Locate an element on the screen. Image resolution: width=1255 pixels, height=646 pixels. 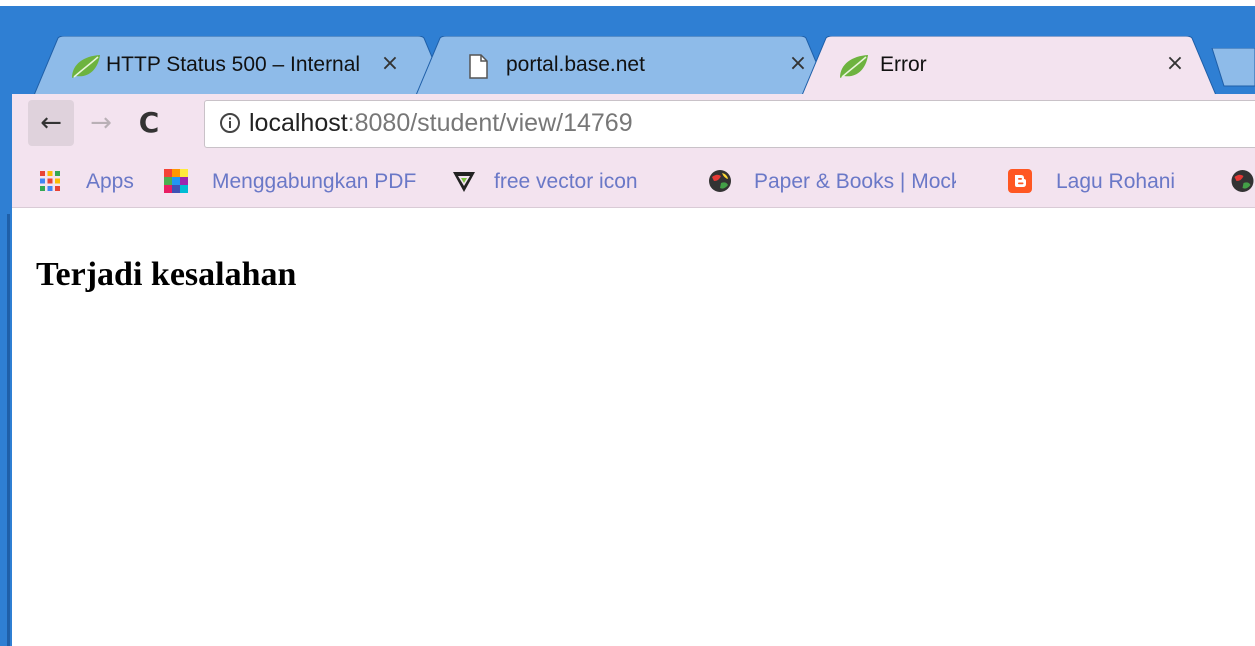
navigation-toolbar: ← → C localhost:8080/student/view/14769 is located at coordinates (633, 125).